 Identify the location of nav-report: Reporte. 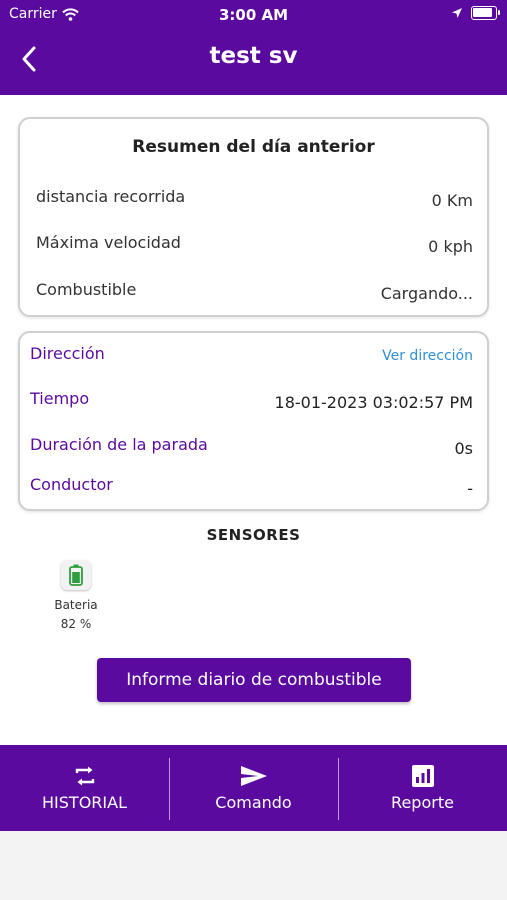
(422, 788).